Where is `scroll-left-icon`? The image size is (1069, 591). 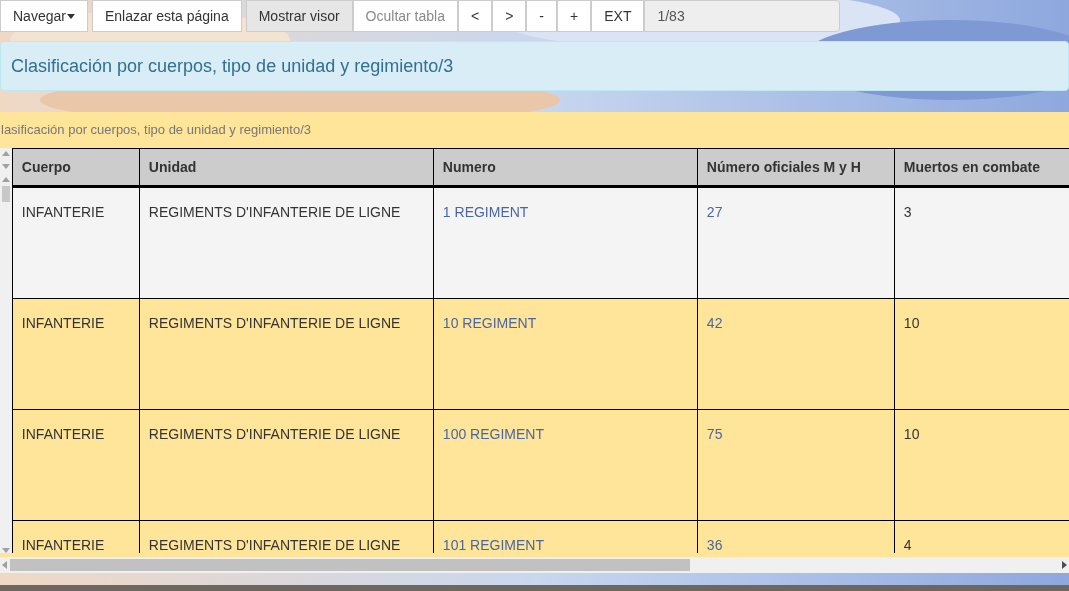
scroll-left-icon is located at coordinates (4, 565).